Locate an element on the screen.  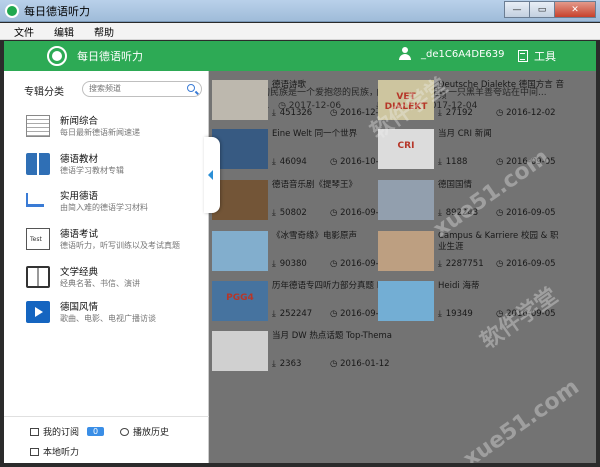
exam-icon is located at coordinates (38, 239).